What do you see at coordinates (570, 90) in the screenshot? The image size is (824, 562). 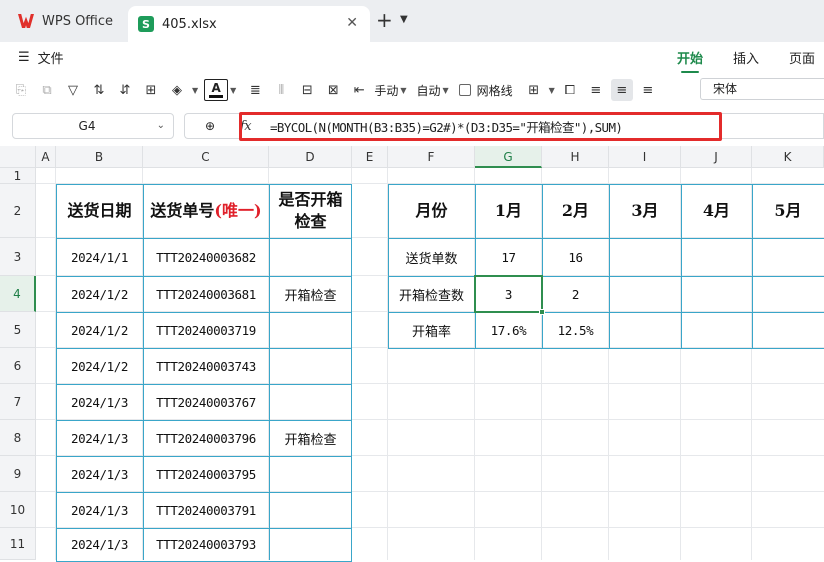 I see `freeze-icon: ⧠` at bounding box center [570, 90].